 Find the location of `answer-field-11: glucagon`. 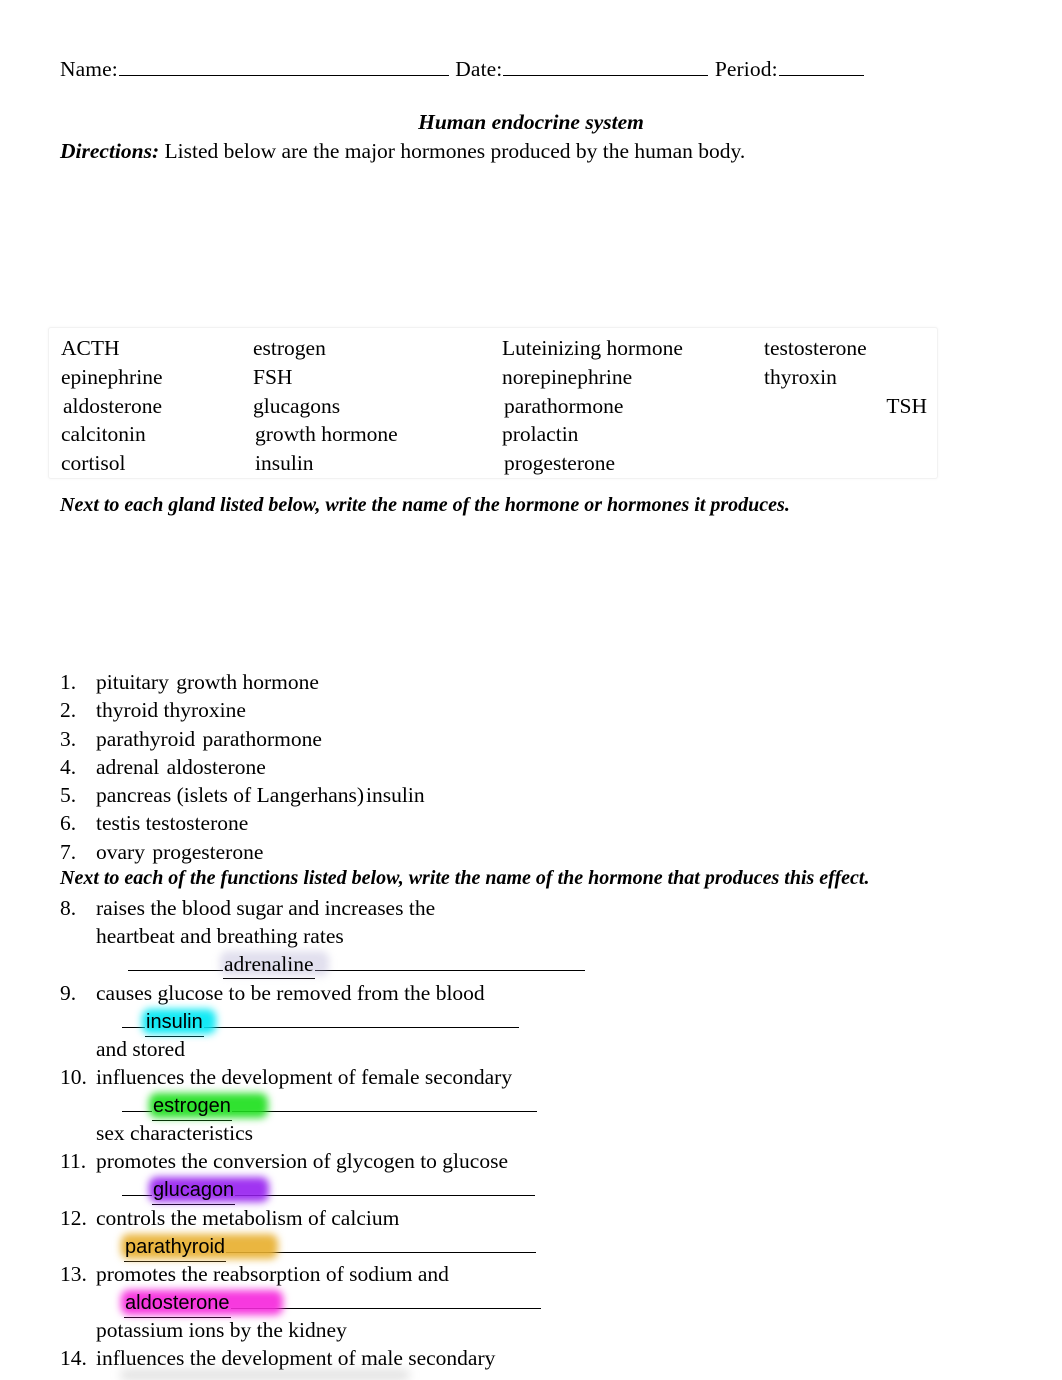

answer-field-11: glucagon is located at coordinates (194, 1191).